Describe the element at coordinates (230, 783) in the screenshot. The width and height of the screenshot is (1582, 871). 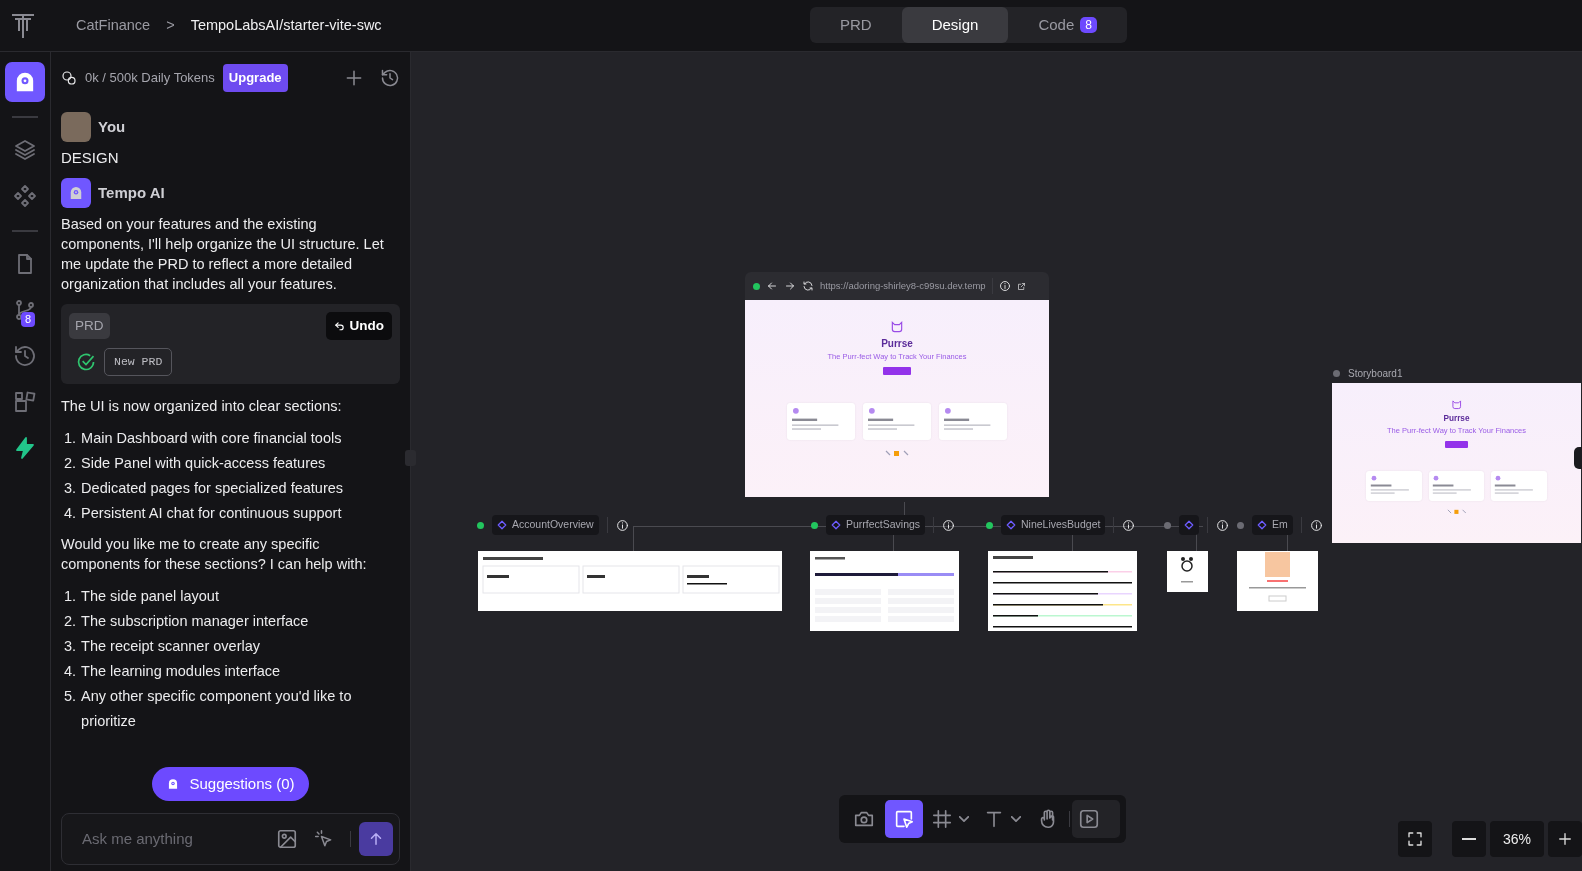
I see `suggestions-button: Suggestions (0)` at that location.